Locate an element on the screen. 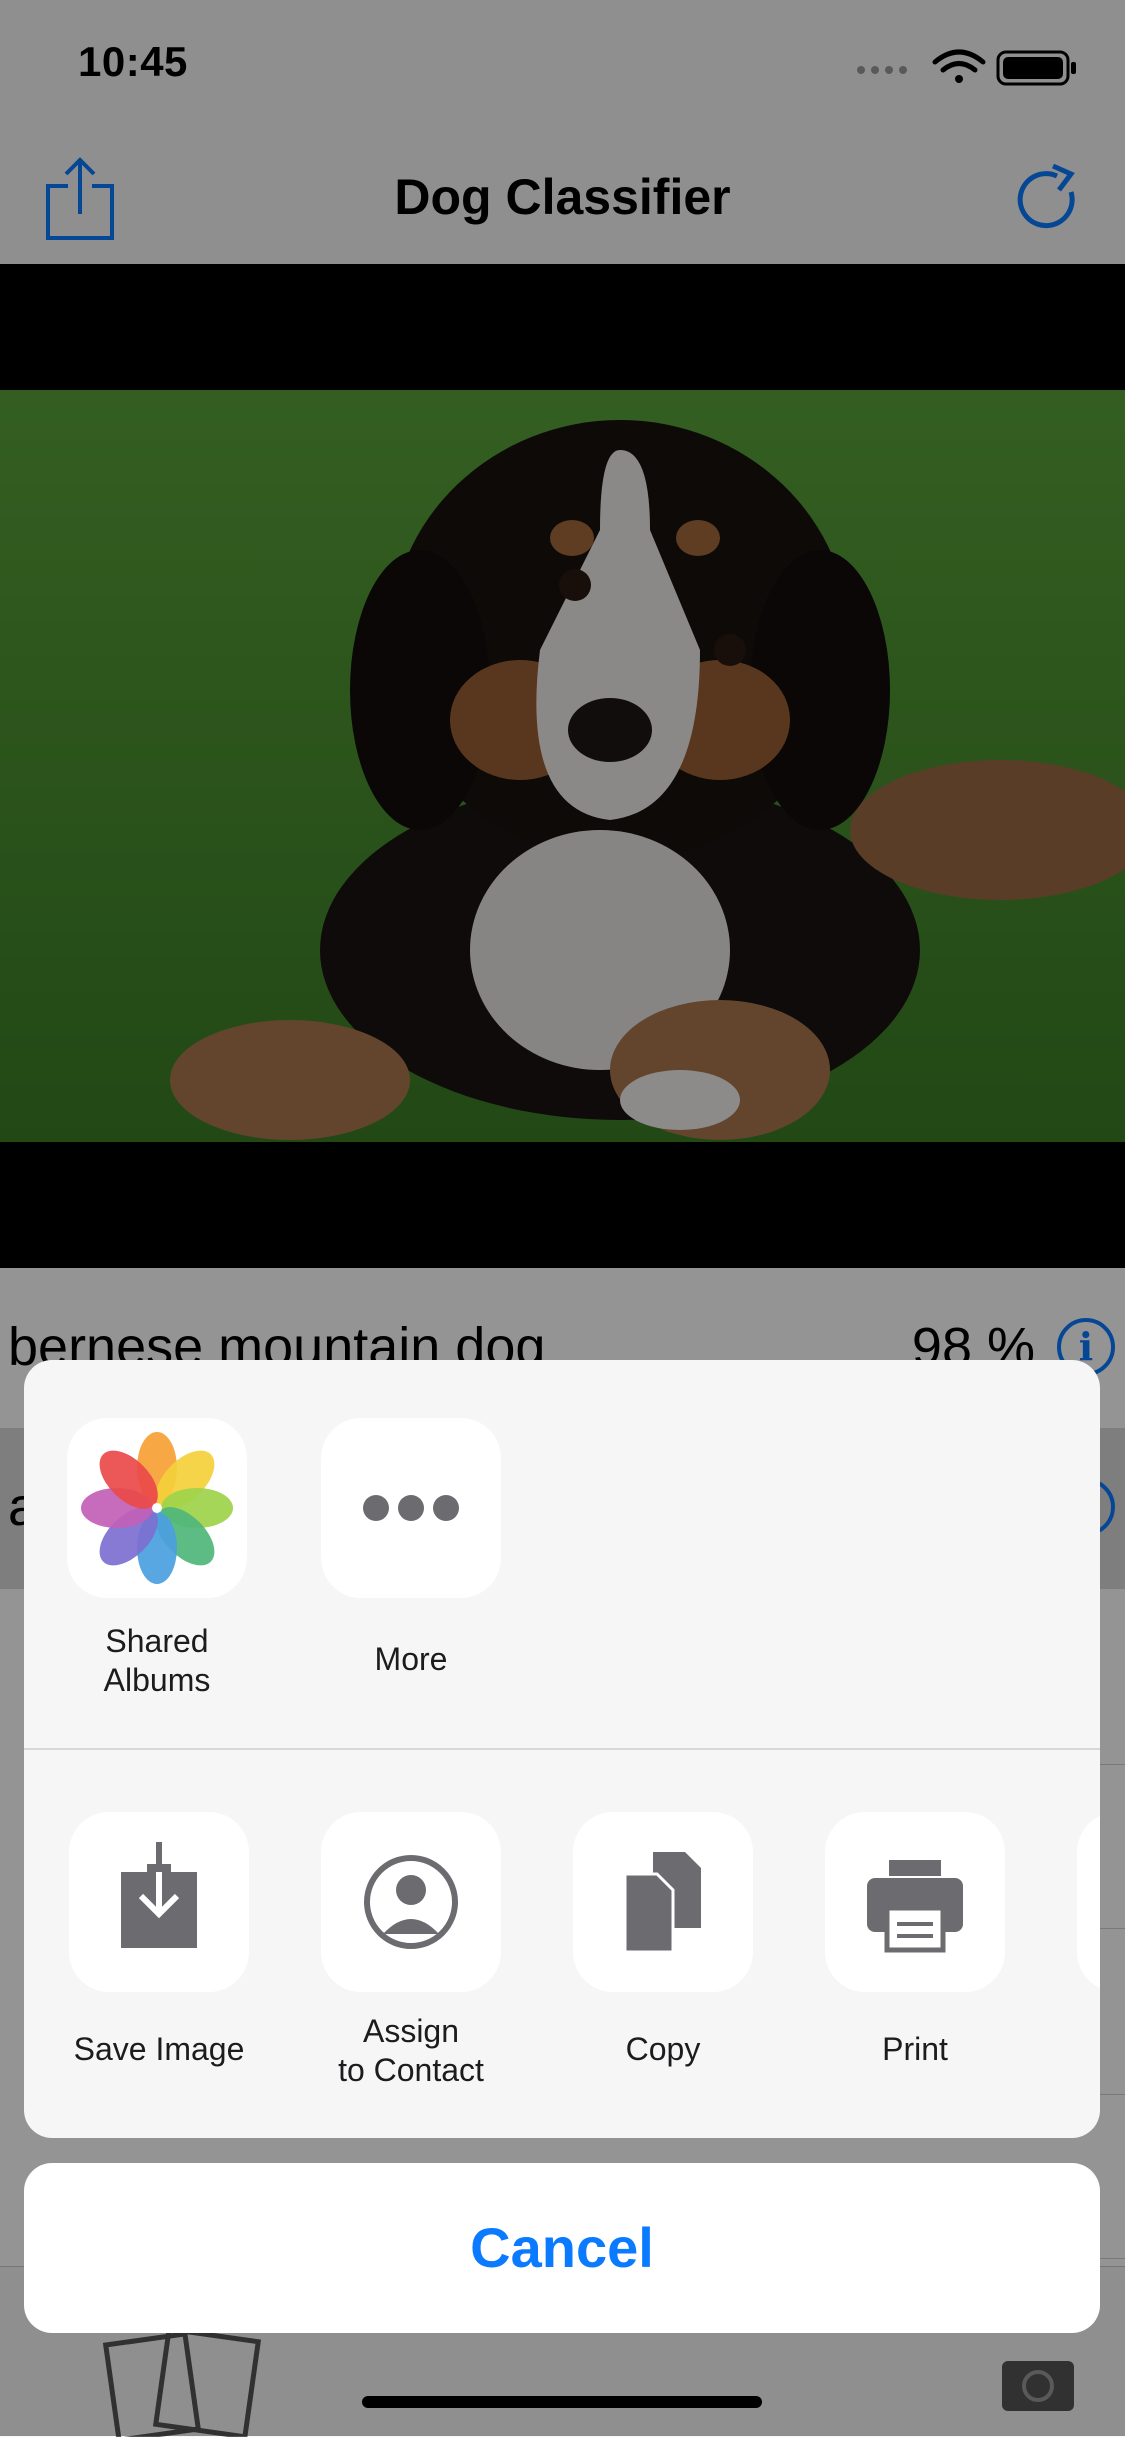 The width and height of the screenshot is (1125, 2437). action-label: Assign to Contact is located at coordinates (411, 2050).